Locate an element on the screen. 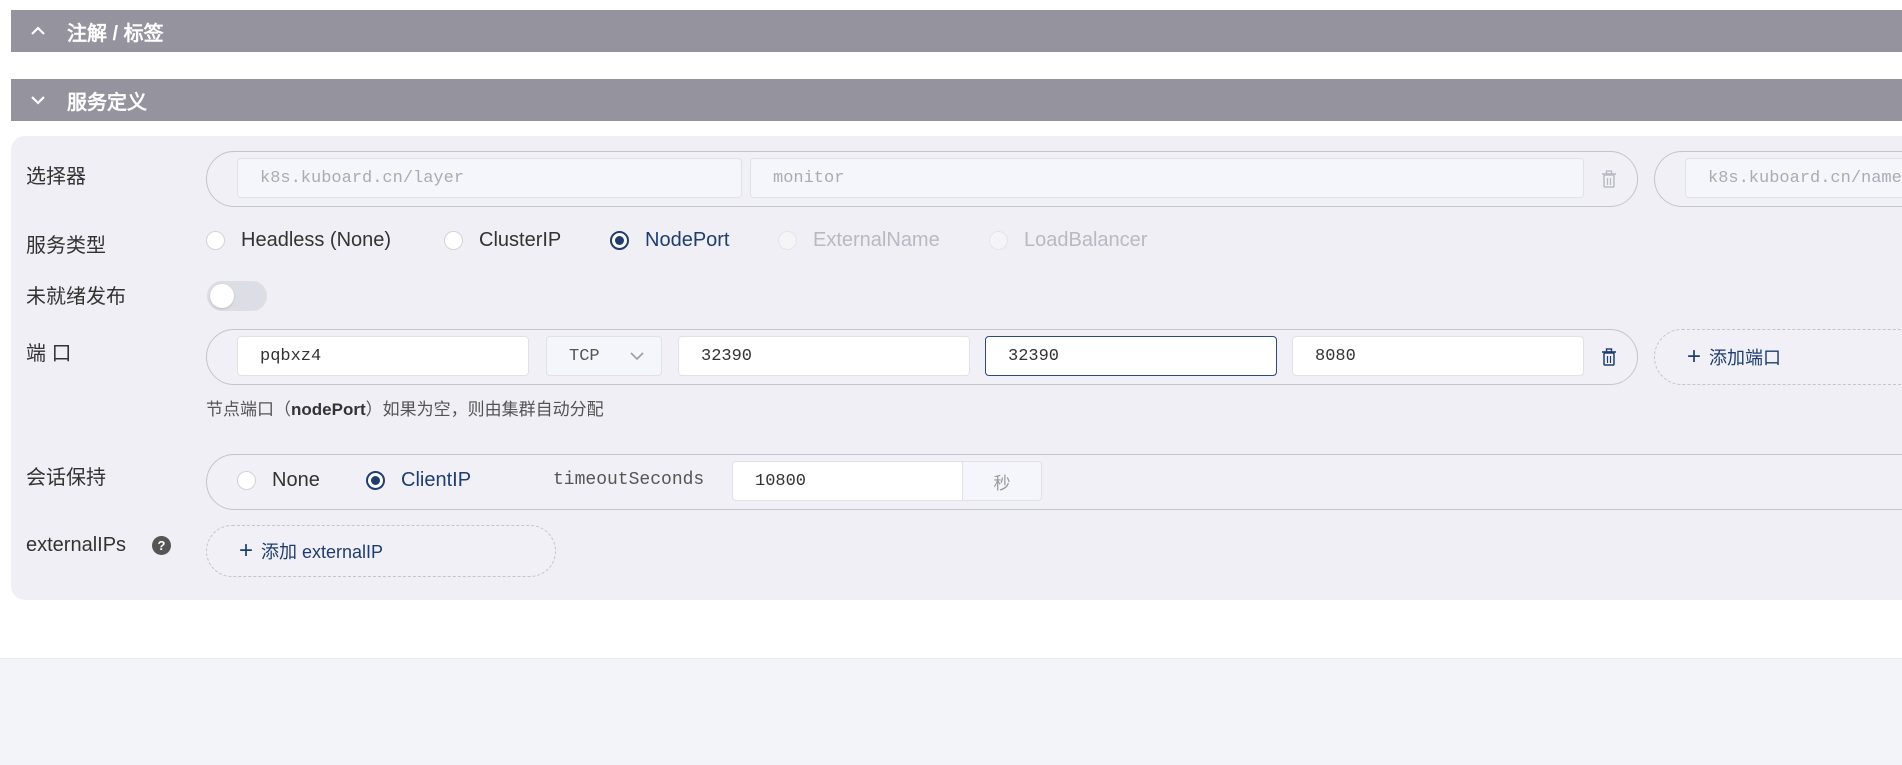 The width and height of the screenshot is (1902, 765). page-footer-area is located at coordinates (951, 711).